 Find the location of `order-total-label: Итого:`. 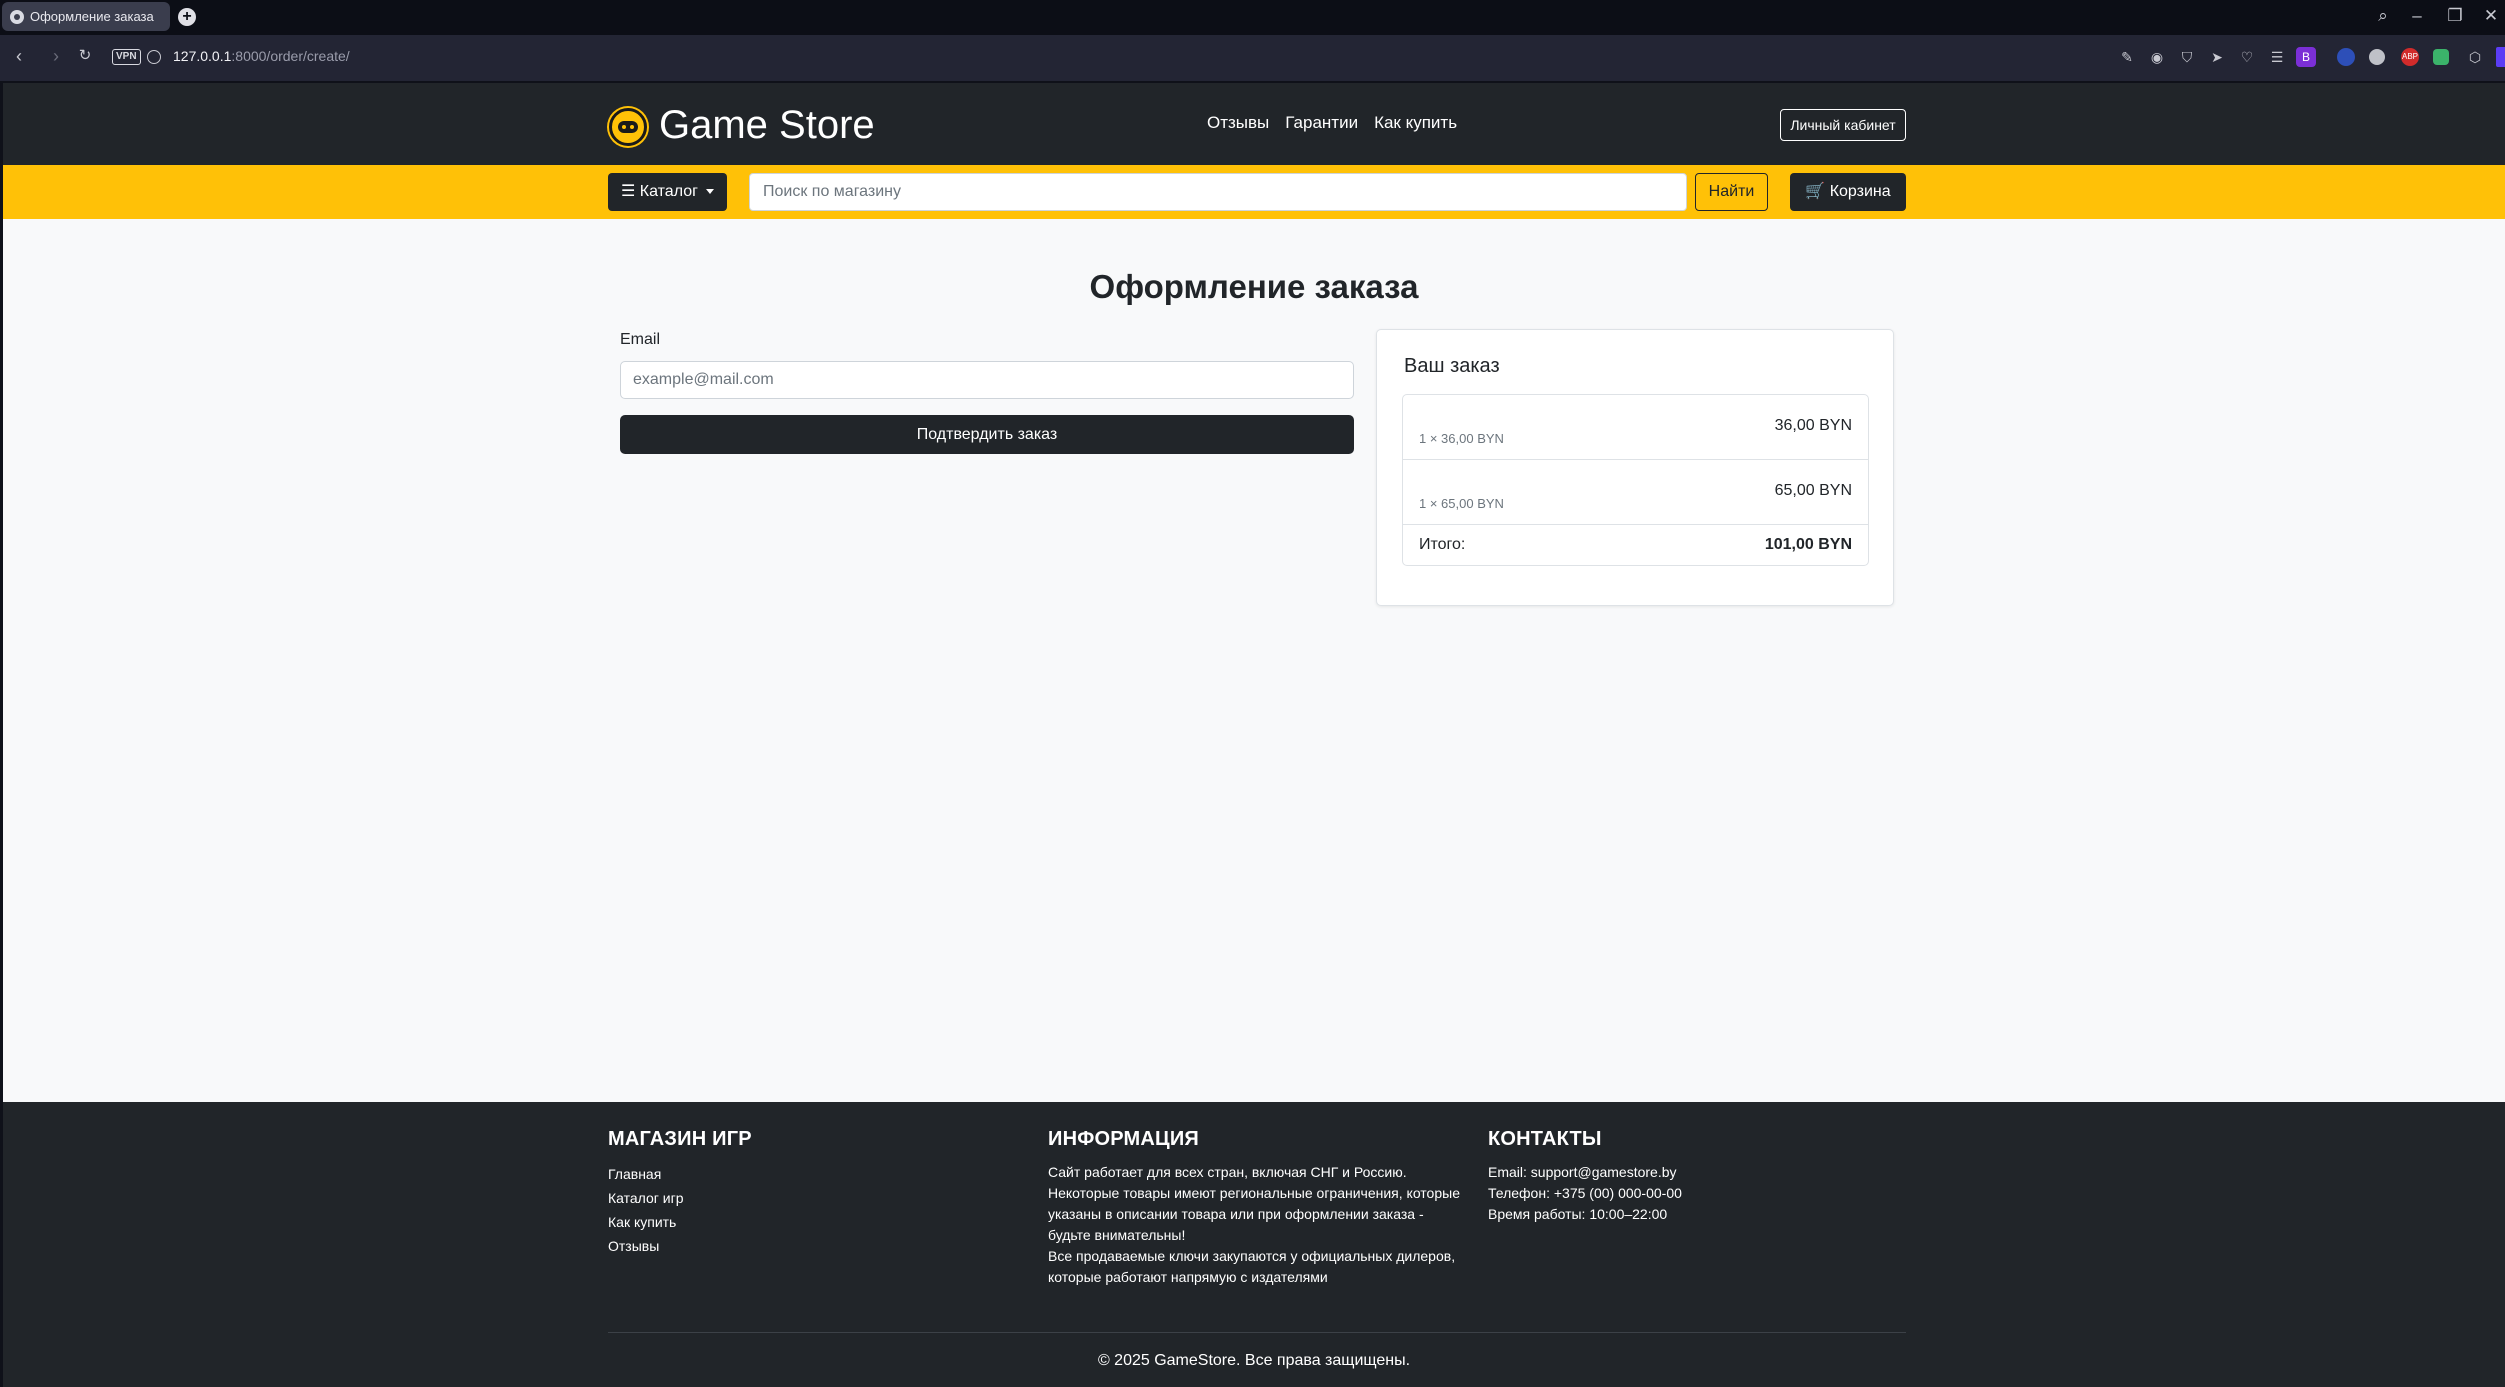

order-total-label: Итого: is located at coordinates (1442, 544).